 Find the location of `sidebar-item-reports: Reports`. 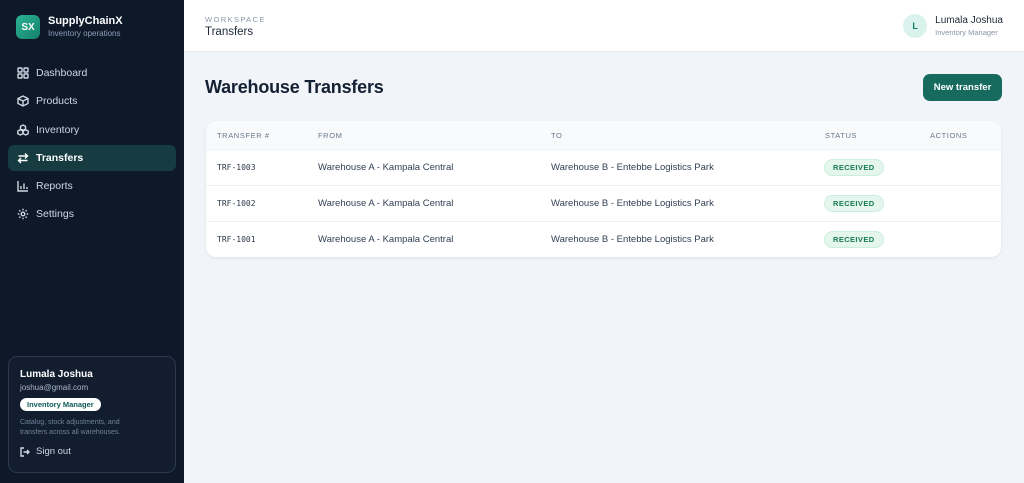

sidebar-item-reports: Reports is located at coordinates (92, 186).